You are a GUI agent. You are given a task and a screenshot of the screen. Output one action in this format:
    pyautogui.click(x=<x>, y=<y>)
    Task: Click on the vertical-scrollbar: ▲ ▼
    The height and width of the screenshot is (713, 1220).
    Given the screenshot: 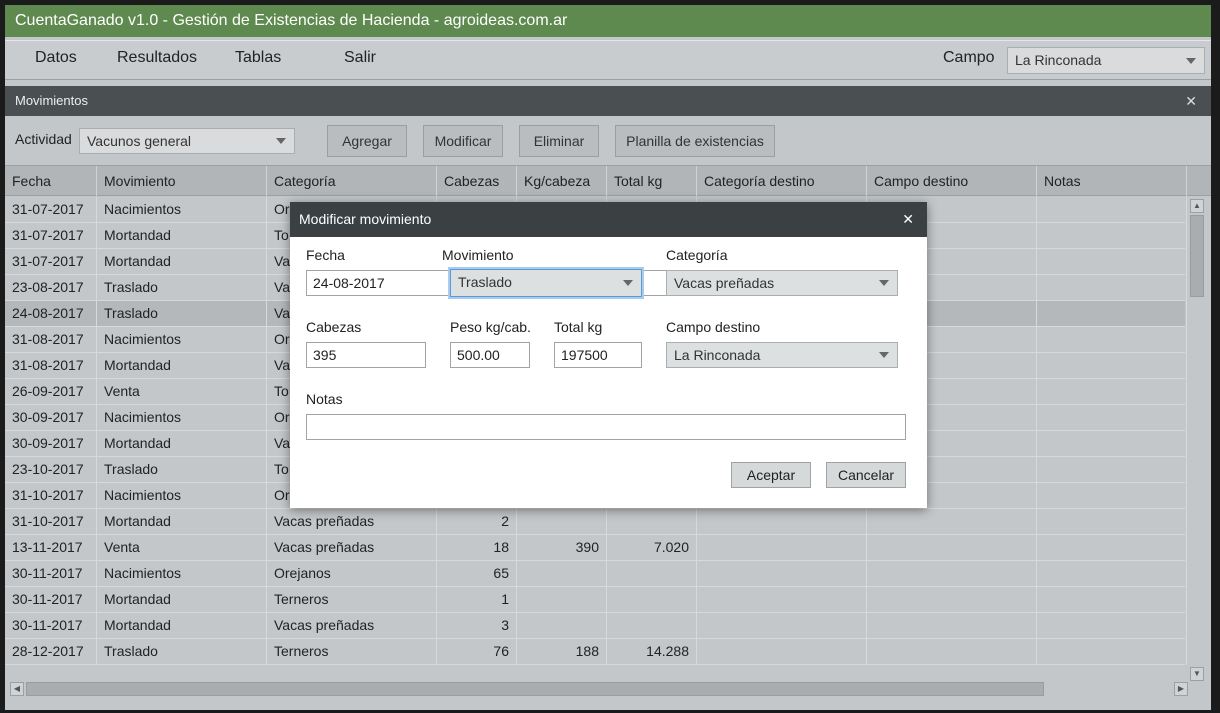 What is the action you would take?
    pyautogui.click(x=1197, y=439)
    